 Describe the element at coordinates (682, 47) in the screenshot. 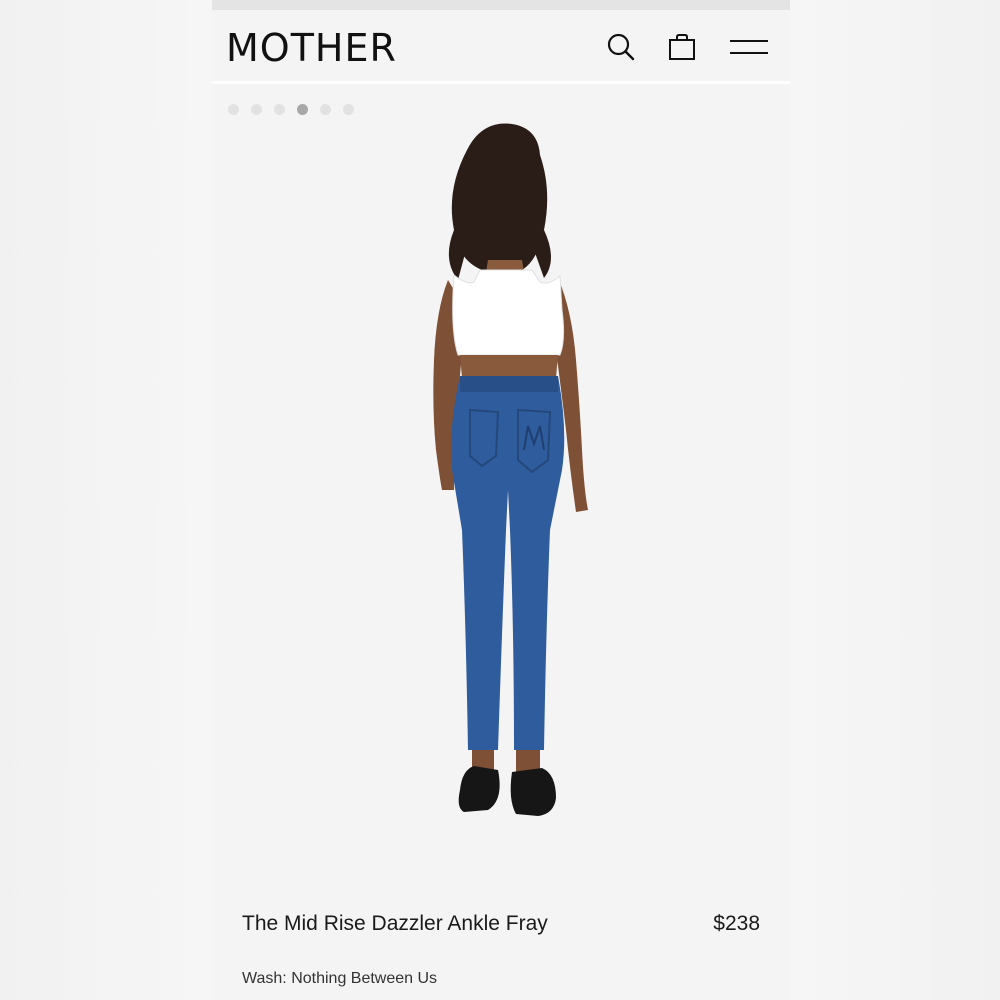

I see `bag-icon` at that location.